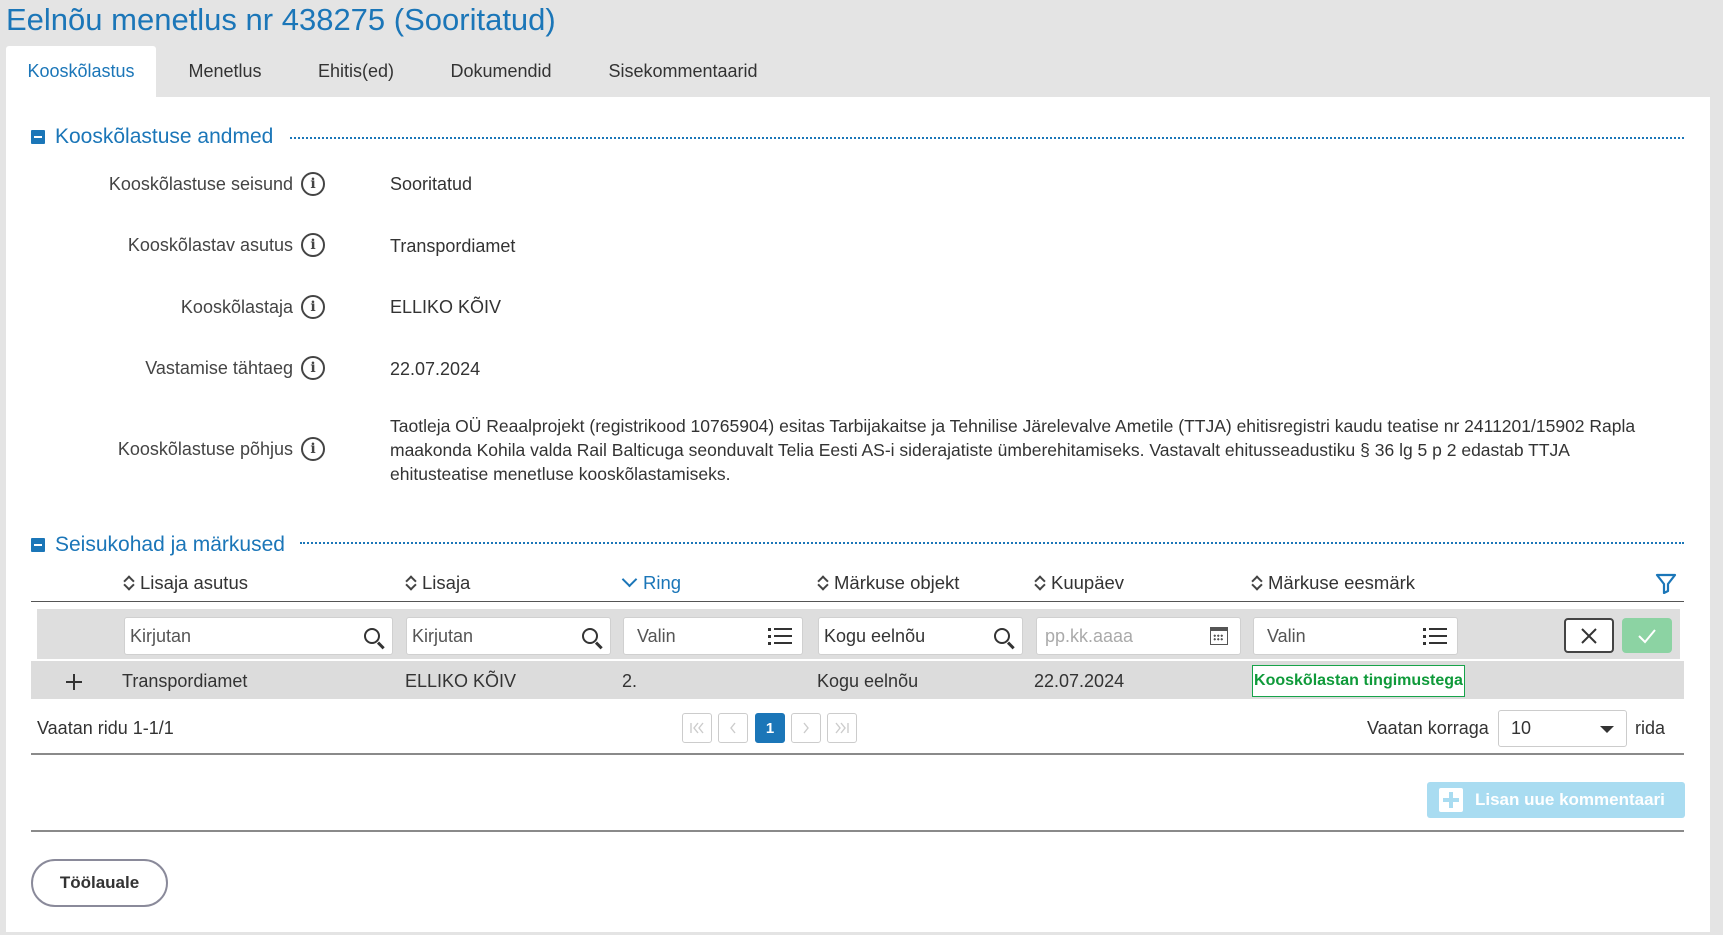 The height and width of the screenshot is (935, 1723). I want to click on close-icon, so click(1589, 635).